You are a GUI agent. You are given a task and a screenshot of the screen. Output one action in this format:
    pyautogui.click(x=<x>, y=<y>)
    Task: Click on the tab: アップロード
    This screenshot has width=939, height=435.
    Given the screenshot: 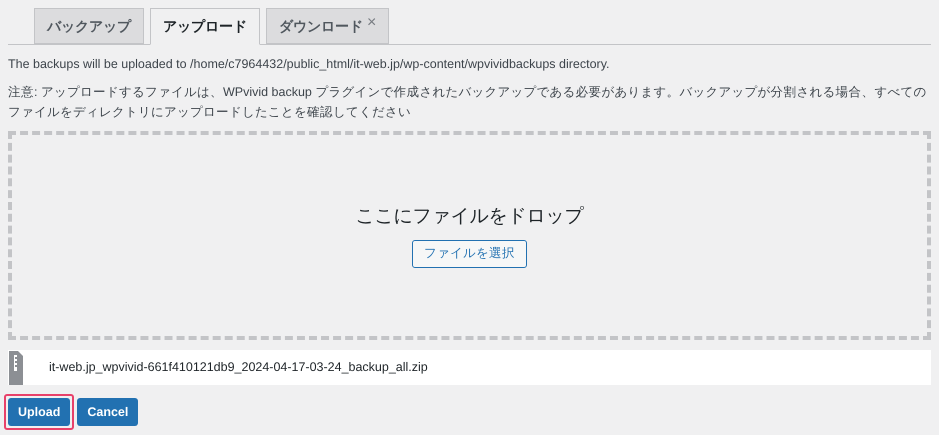 What is the action you would take?
    pyautogui.click(x=205, y=26)
    